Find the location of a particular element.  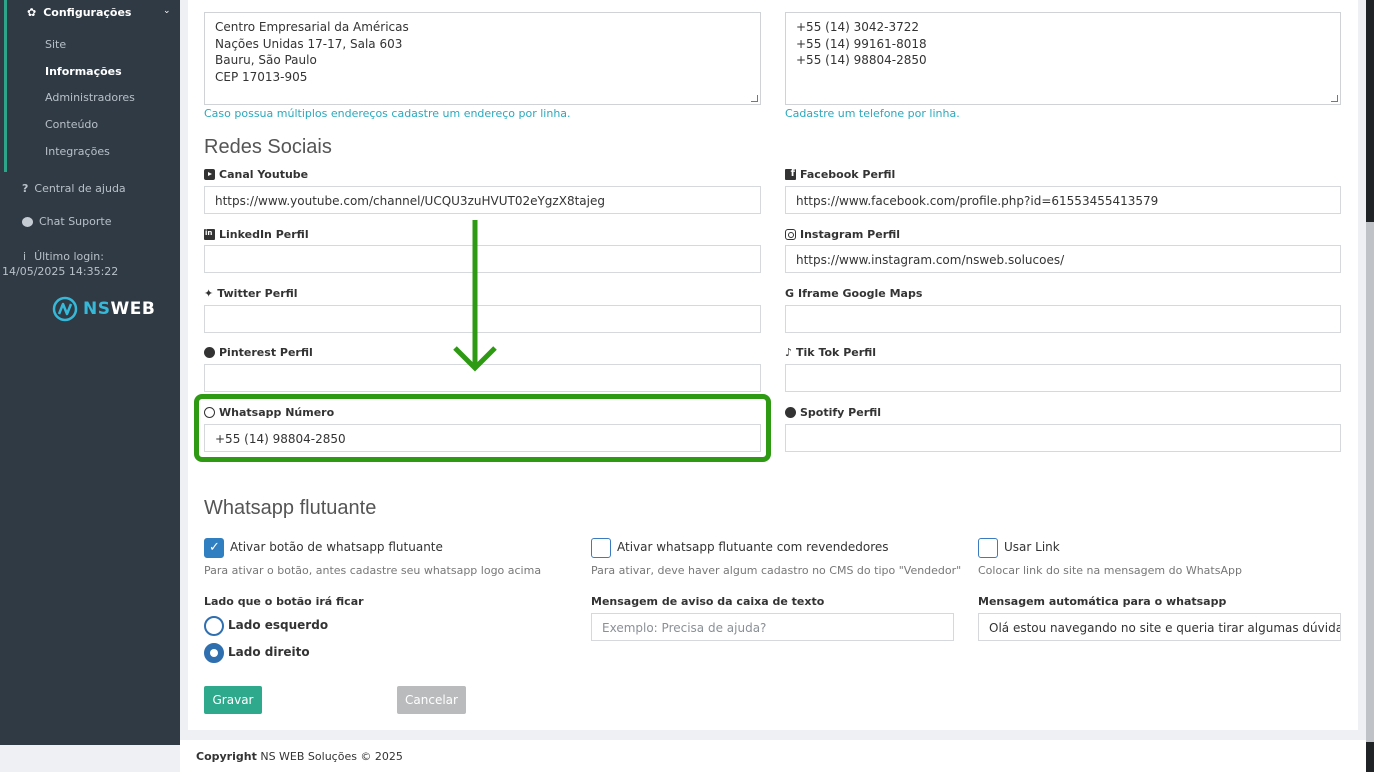

sidebar-item-chat: Chat Suporte is located at coordinates (66, 221).